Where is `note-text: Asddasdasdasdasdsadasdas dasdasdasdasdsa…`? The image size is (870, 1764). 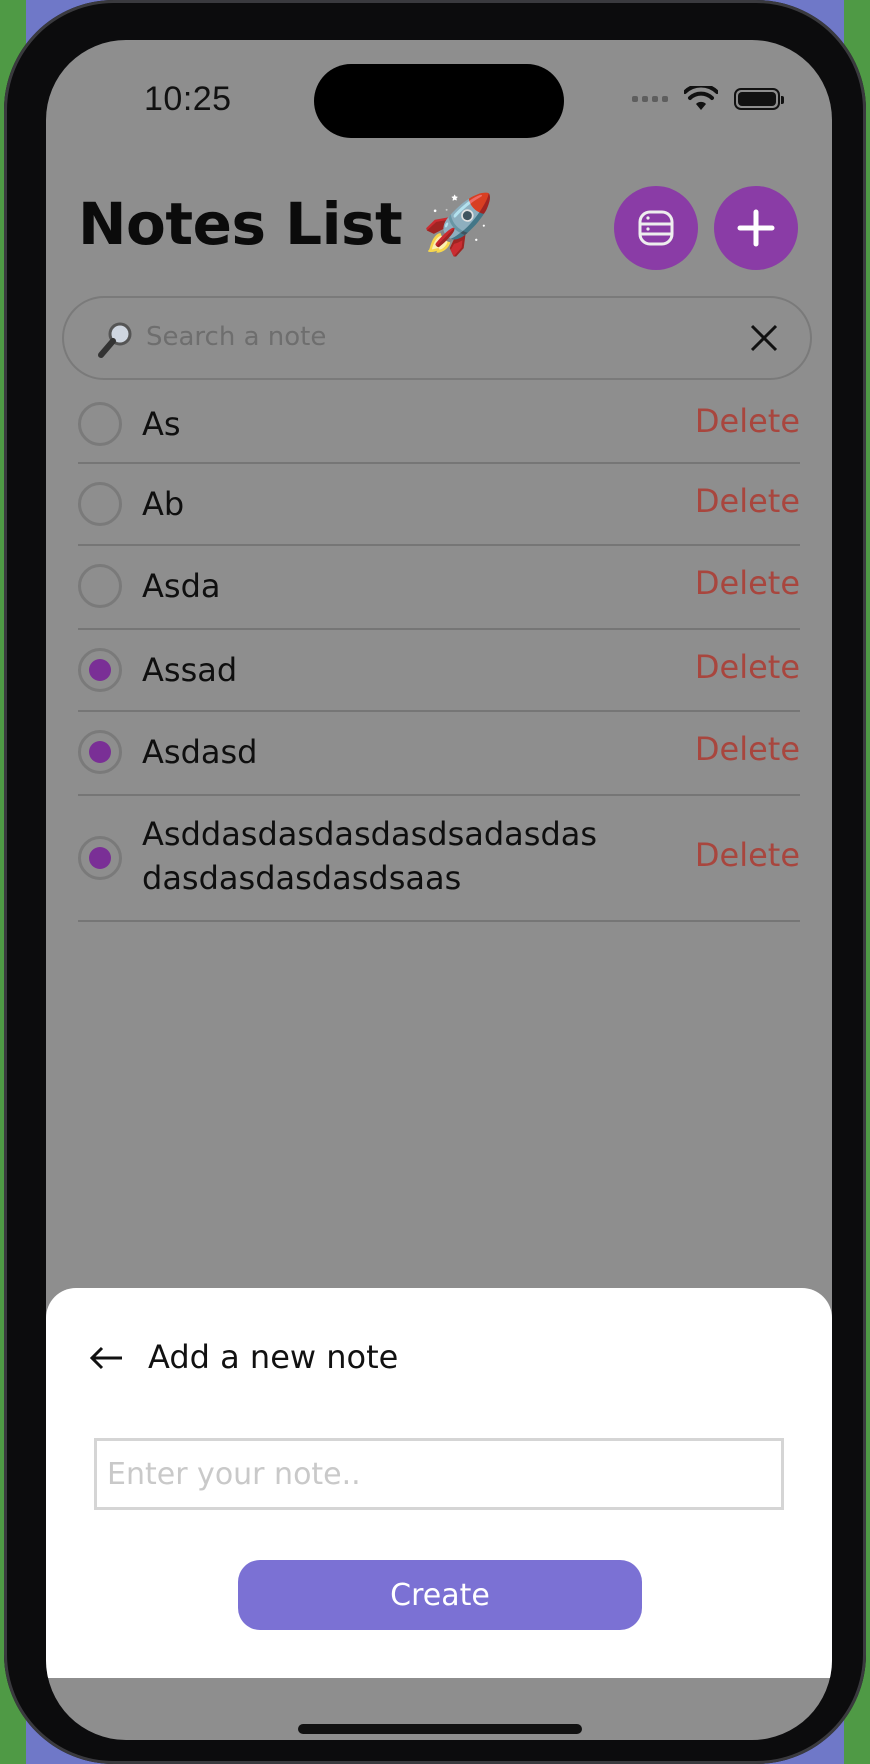
note-text: Asddasdasdasdasdsadasdas dasdasdasdasdsa… is located at coordinates (370, 856).